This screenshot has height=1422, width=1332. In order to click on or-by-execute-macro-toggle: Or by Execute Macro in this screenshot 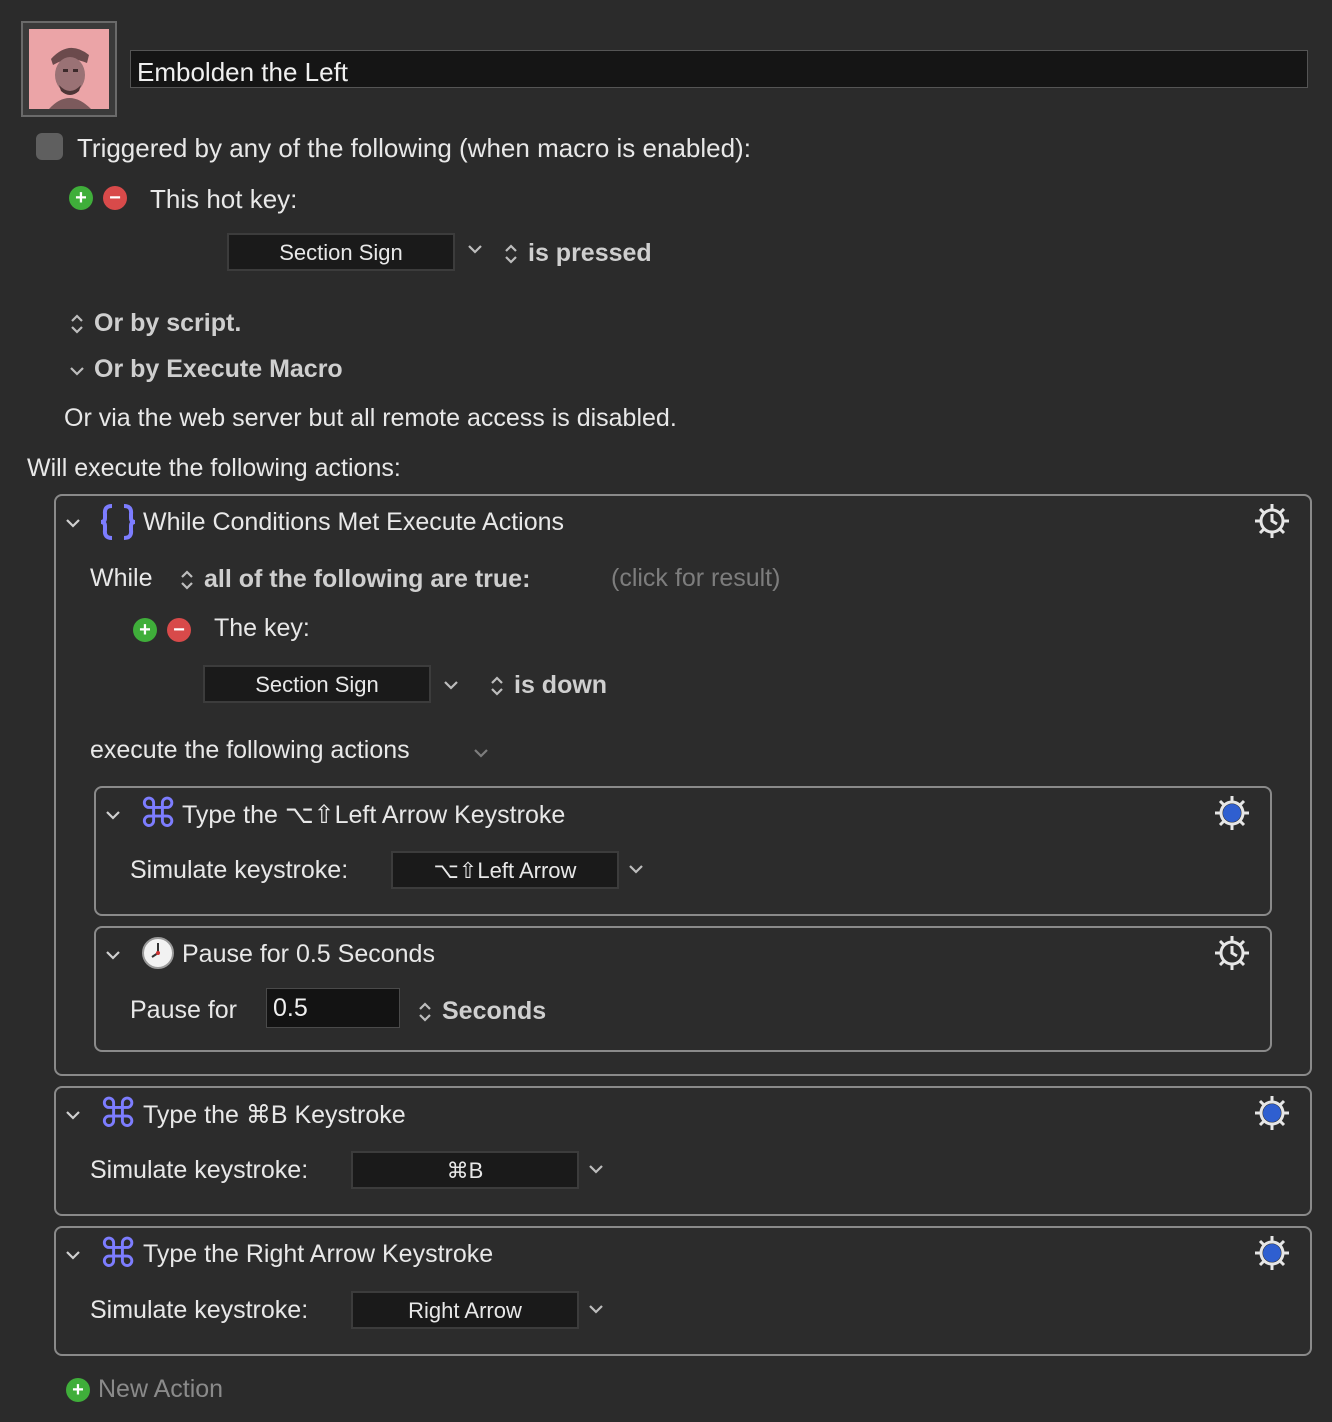, I will do `click(218, 369)`.